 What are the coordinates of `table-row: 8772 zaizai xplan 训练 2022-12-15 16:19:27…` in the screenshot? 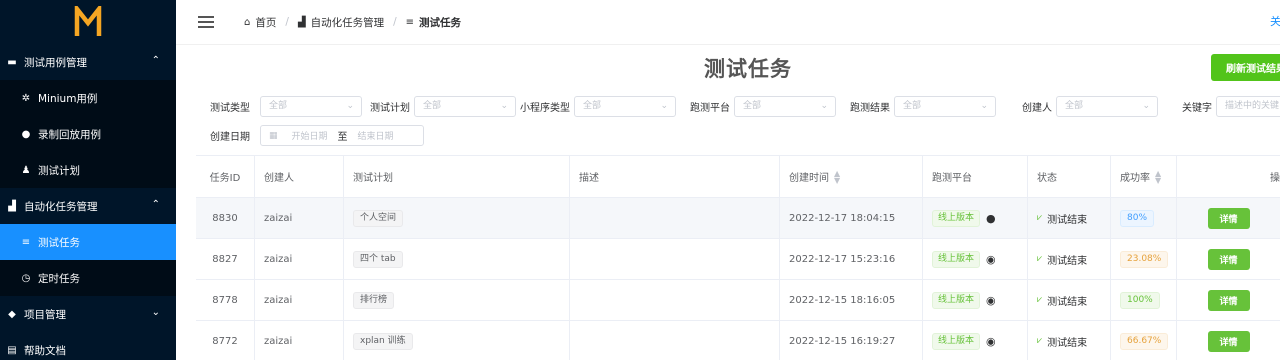 It's located at (738, 340).